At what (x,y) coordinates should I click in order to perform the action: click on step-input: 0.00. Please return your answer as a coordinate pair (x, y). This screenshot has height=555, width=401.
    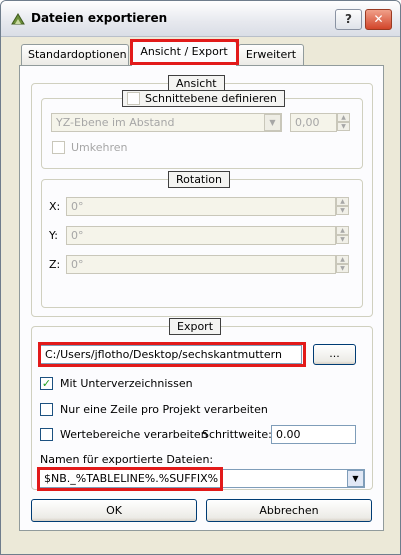
    Looking at the image, I should click on (313, 434).